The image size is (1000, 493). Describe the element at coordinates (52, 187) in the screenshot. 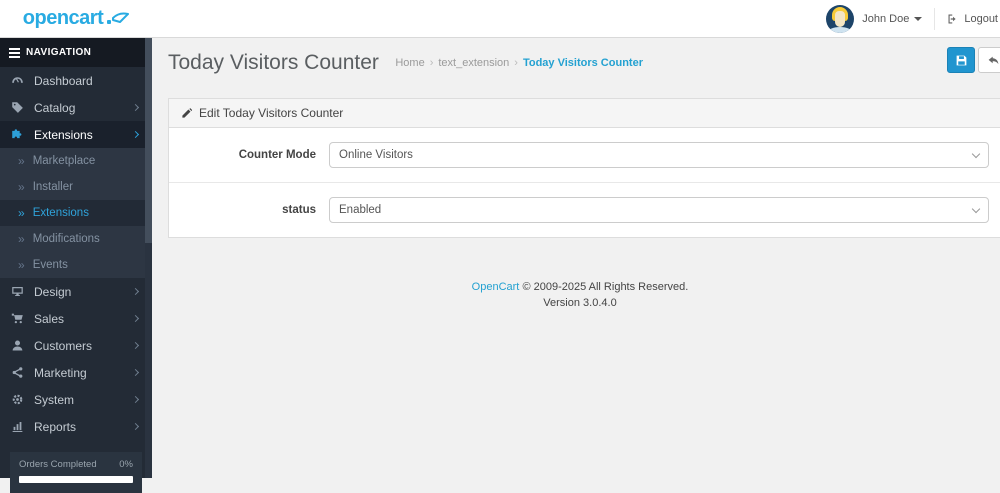

I see `subitem-label: Installer` at that location.